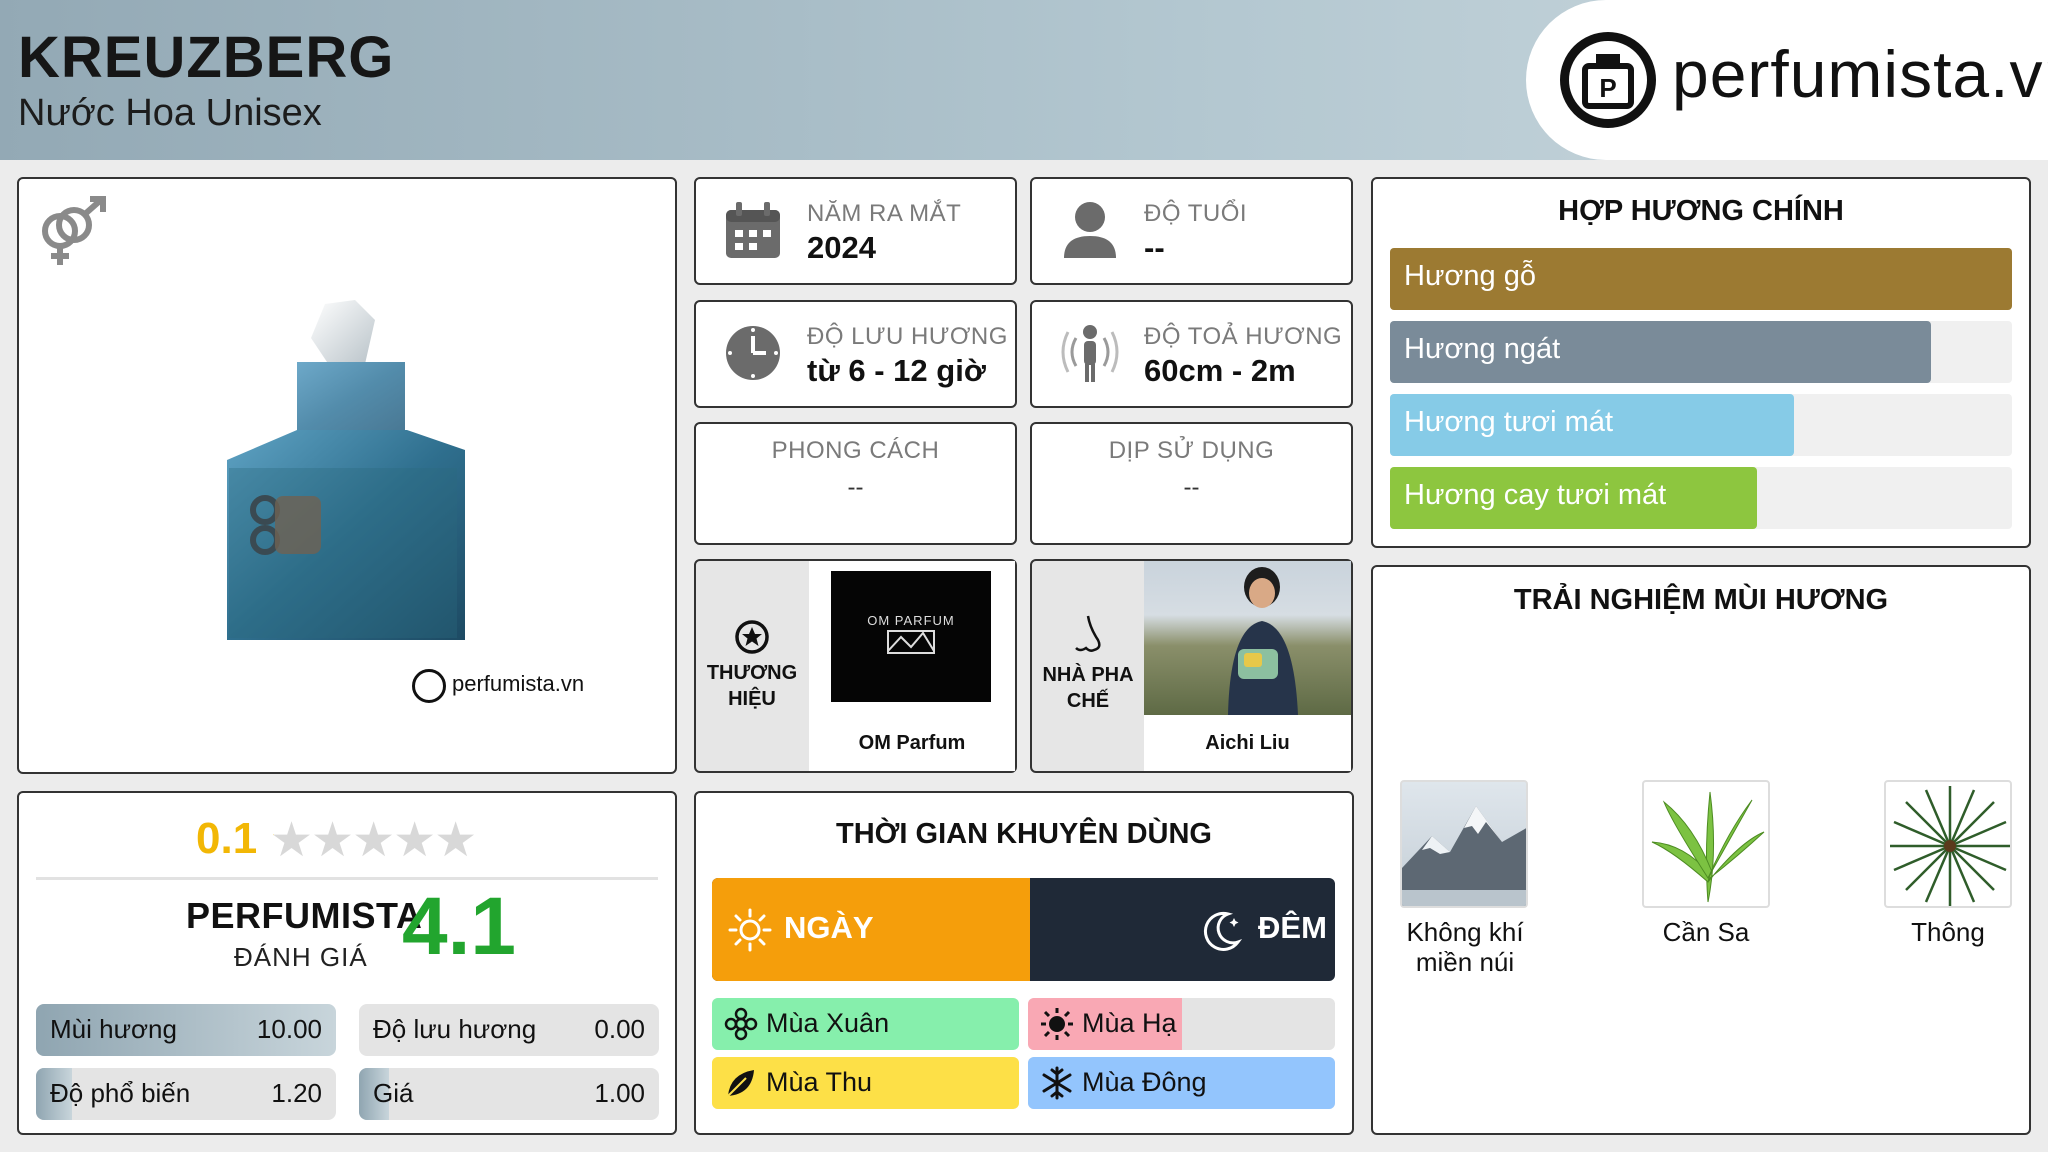 The height and width of the screenshot is (1152, 2048). What do you see at coordinates (289, 1029) in the screenshot?
I see `rating-stat-value: 10.00` at bounding box center [289, 1029].